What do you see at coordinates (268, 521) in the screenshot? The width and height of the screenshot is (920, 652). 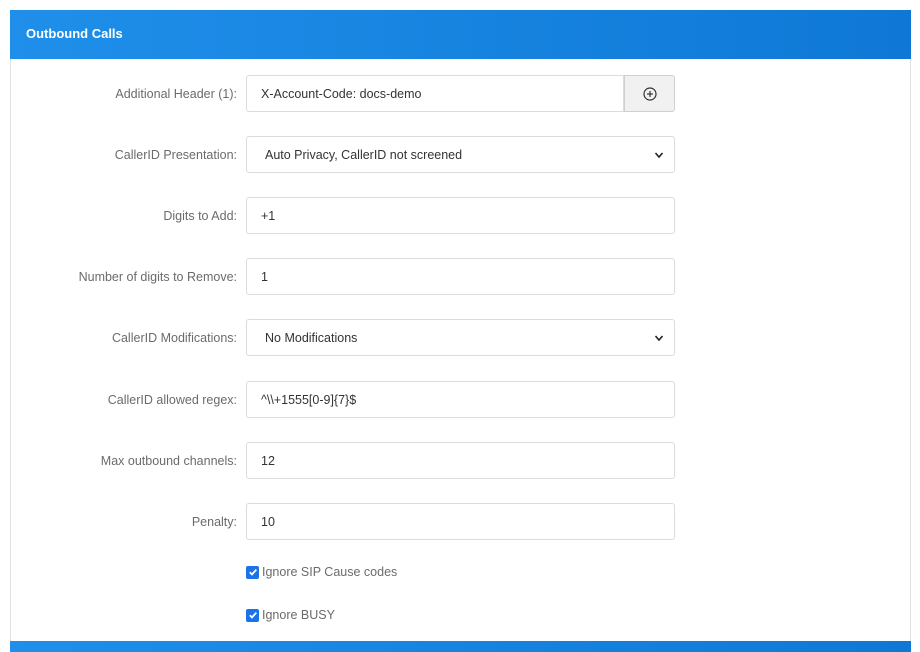 I see `penalty-value: 10` at bounding box center [268, 521].